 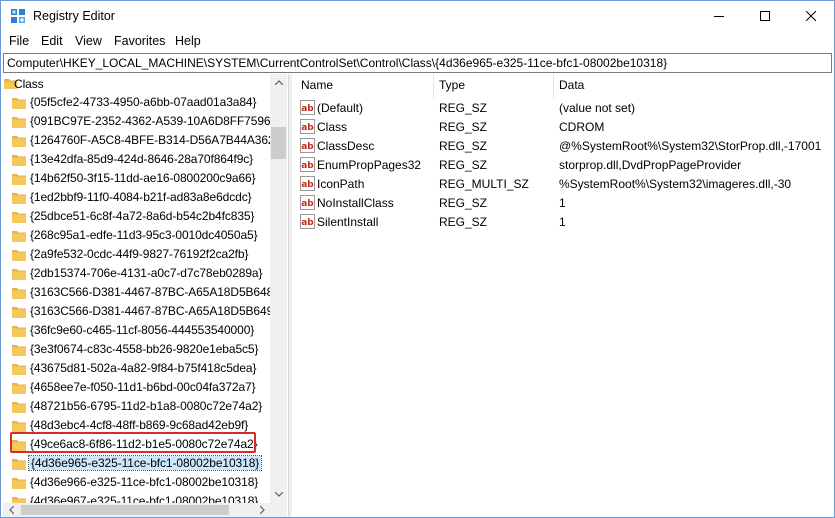 What do you see at coordinates (650, 165) in the screenshot?
I see `value-data: storprop.dll,DvdPropPageProvider` at bounding box center [650, 165].